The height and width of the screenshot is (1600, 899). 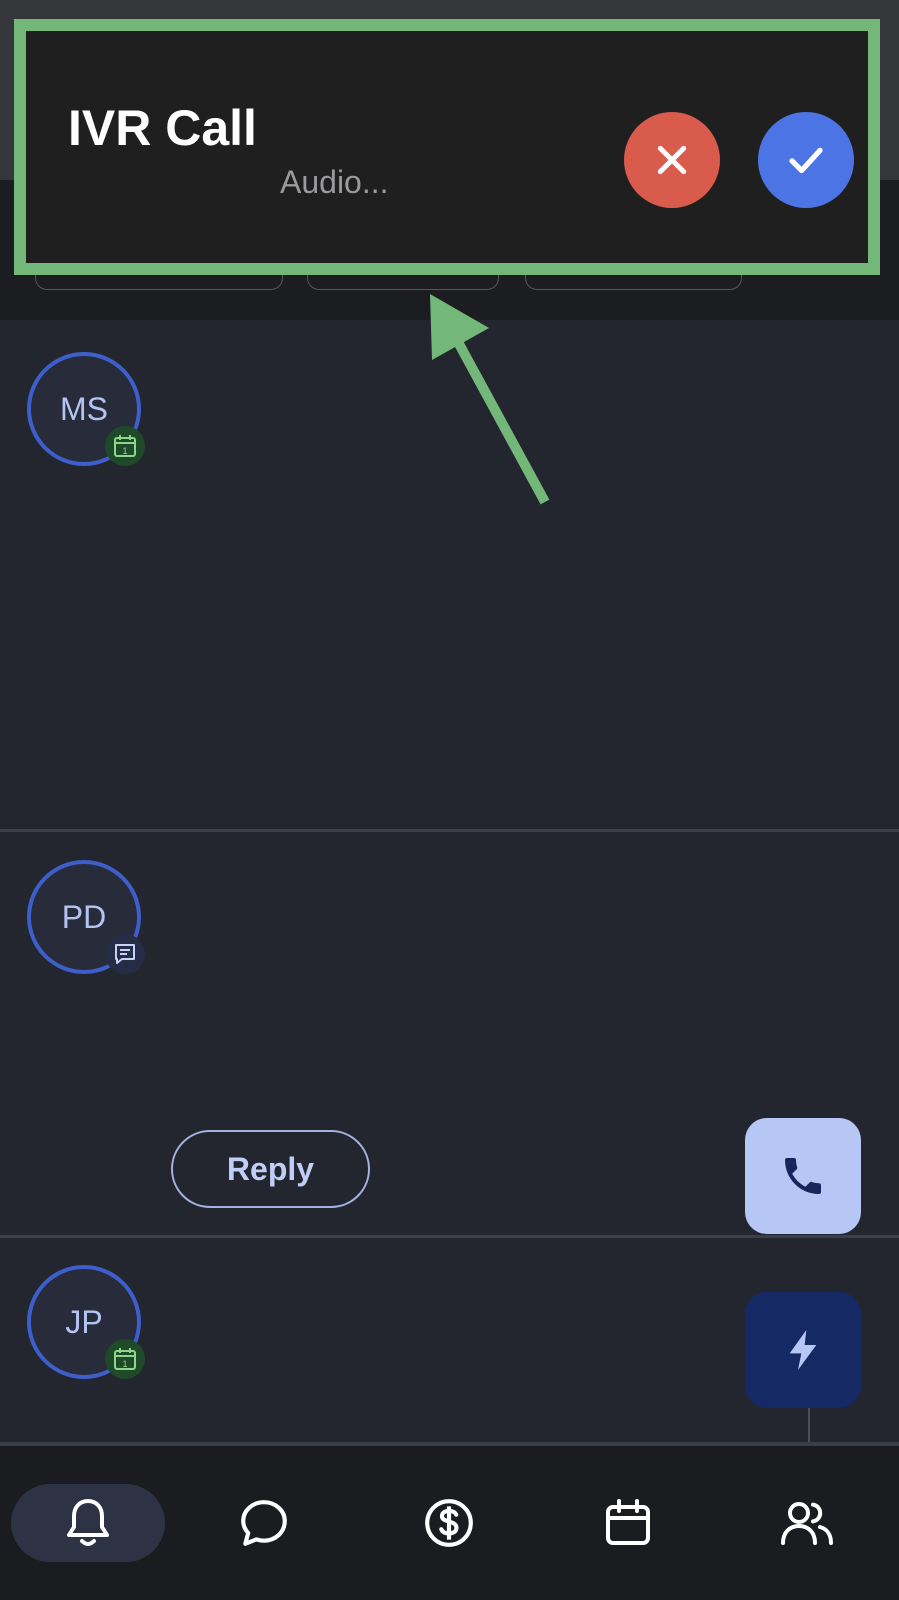 I want to click on close-icon, so click(x=672, y=160).